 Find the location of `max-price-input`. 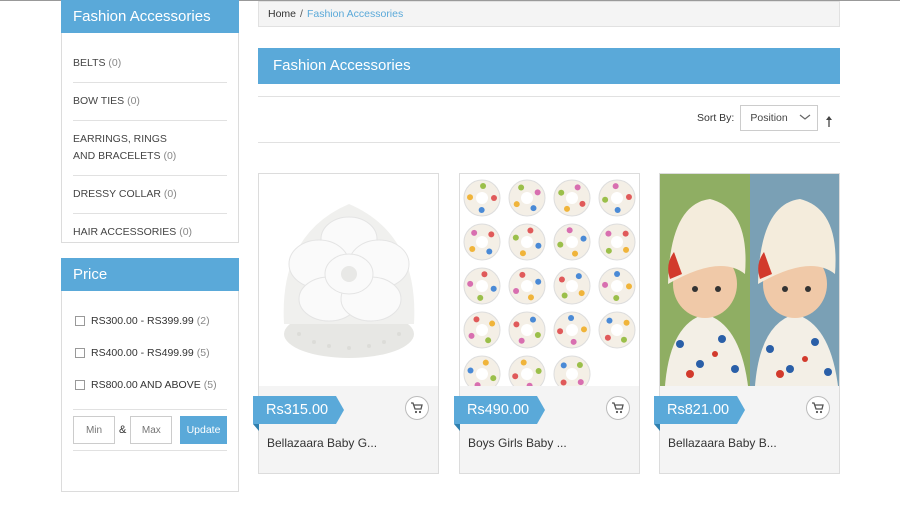

max-price-input is located at coordinates (151, 430).